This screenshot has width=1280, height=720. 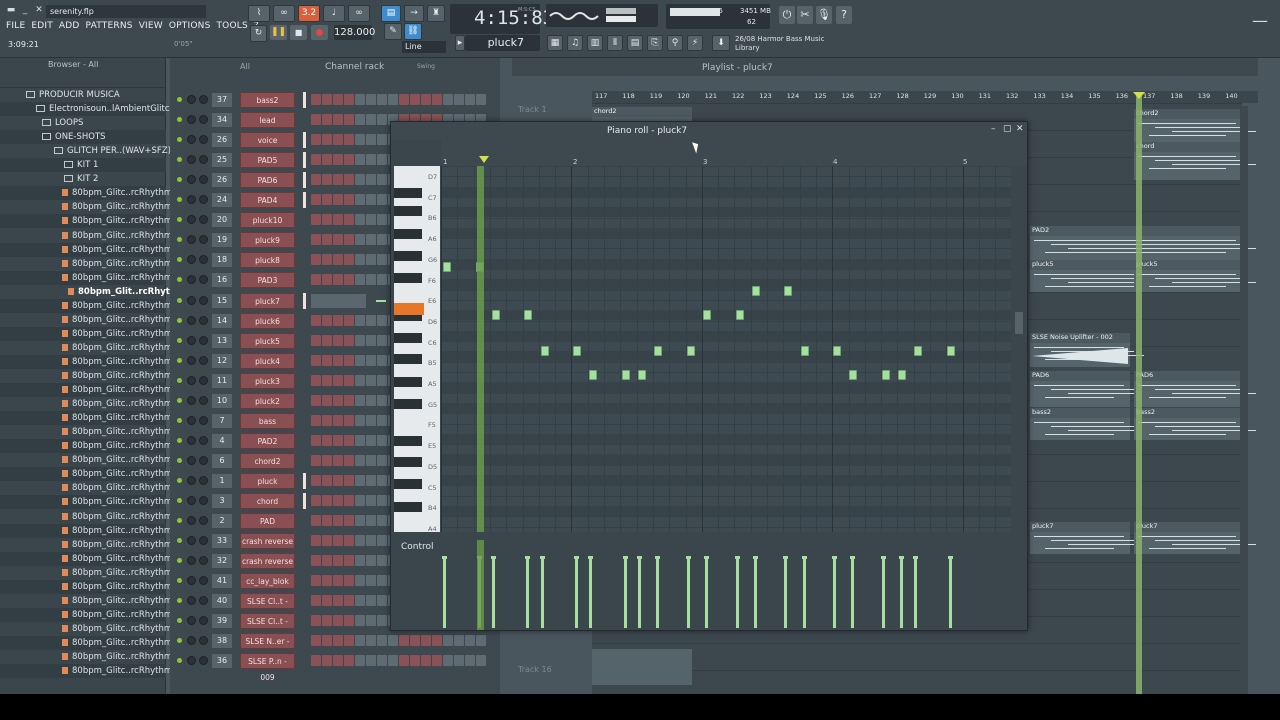 What do you see at coordinates (1087, 389) in the screenshot?
I see `playlist-clip: PAD6` at bounding box center [1087, 389].